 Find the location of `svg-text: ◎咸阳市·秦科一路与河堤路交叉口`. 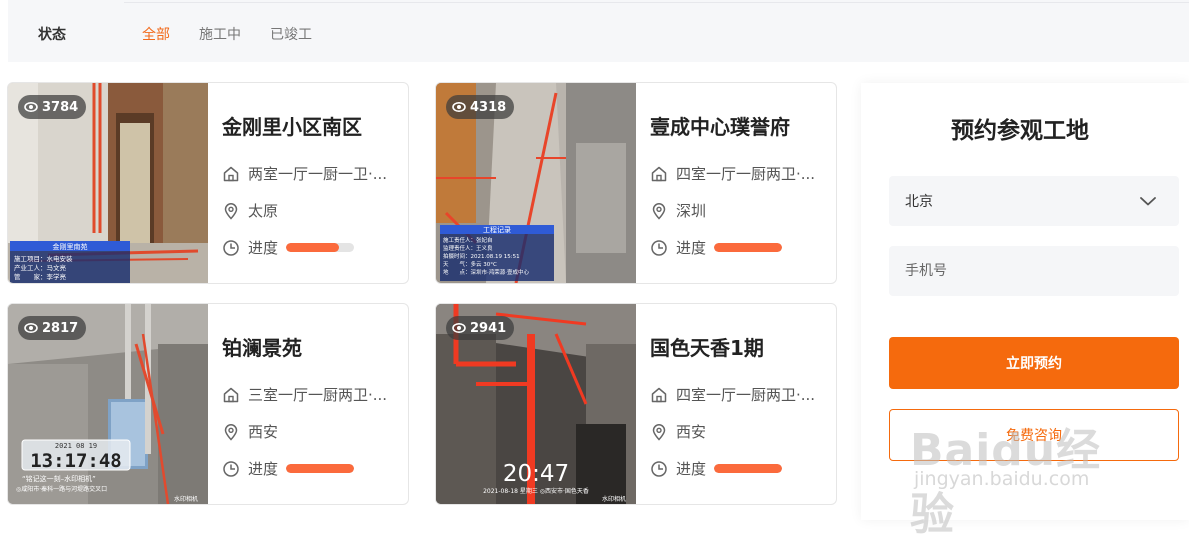

svg-text: ◎咸阳市·秦科一路与河堤路交叉口 is located at coordinates (61, 489).